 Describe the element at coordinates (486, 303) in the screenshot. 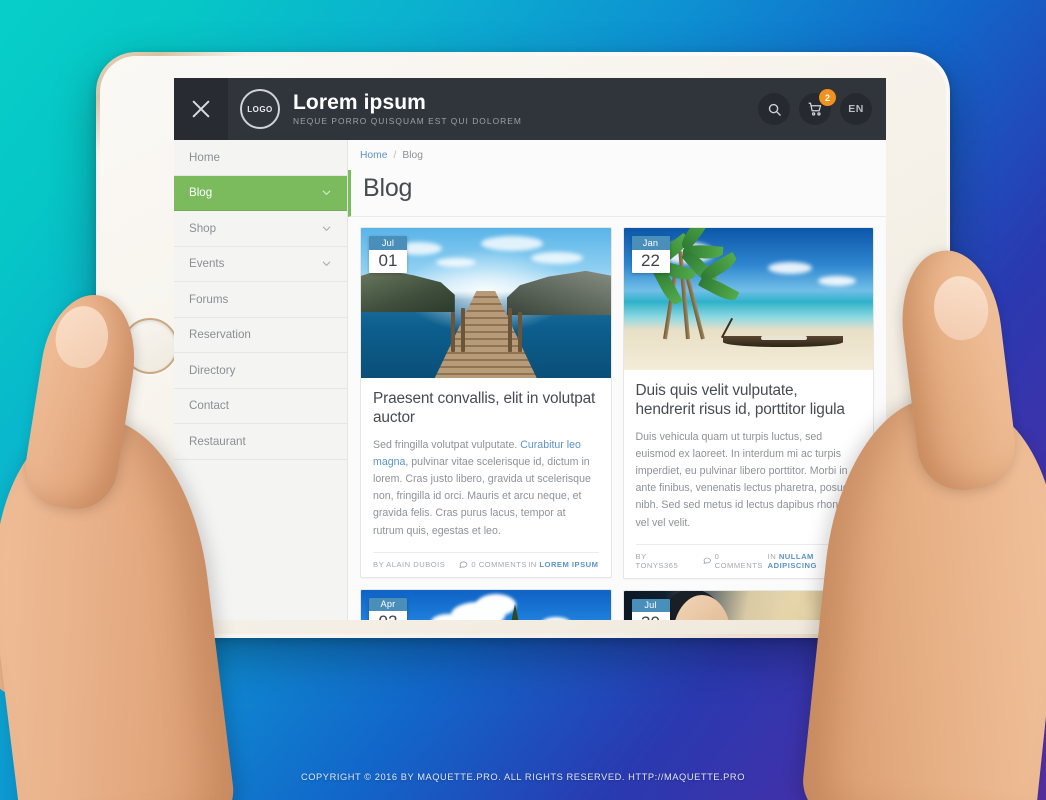

I see `post-image: Jul 01` at that location.